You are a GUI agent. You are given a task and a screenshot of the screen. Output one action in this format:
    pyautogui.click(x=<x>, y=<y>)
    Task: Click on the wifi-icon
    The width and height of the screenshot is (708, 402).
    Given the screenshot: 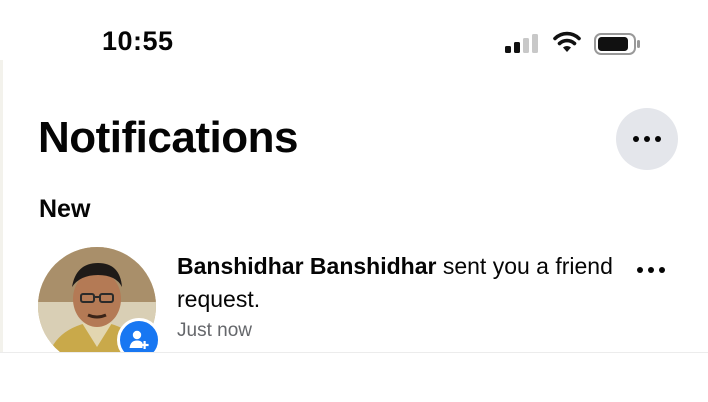 What is the action you would take?
    pyautogui.click(x=567, y=44)
    